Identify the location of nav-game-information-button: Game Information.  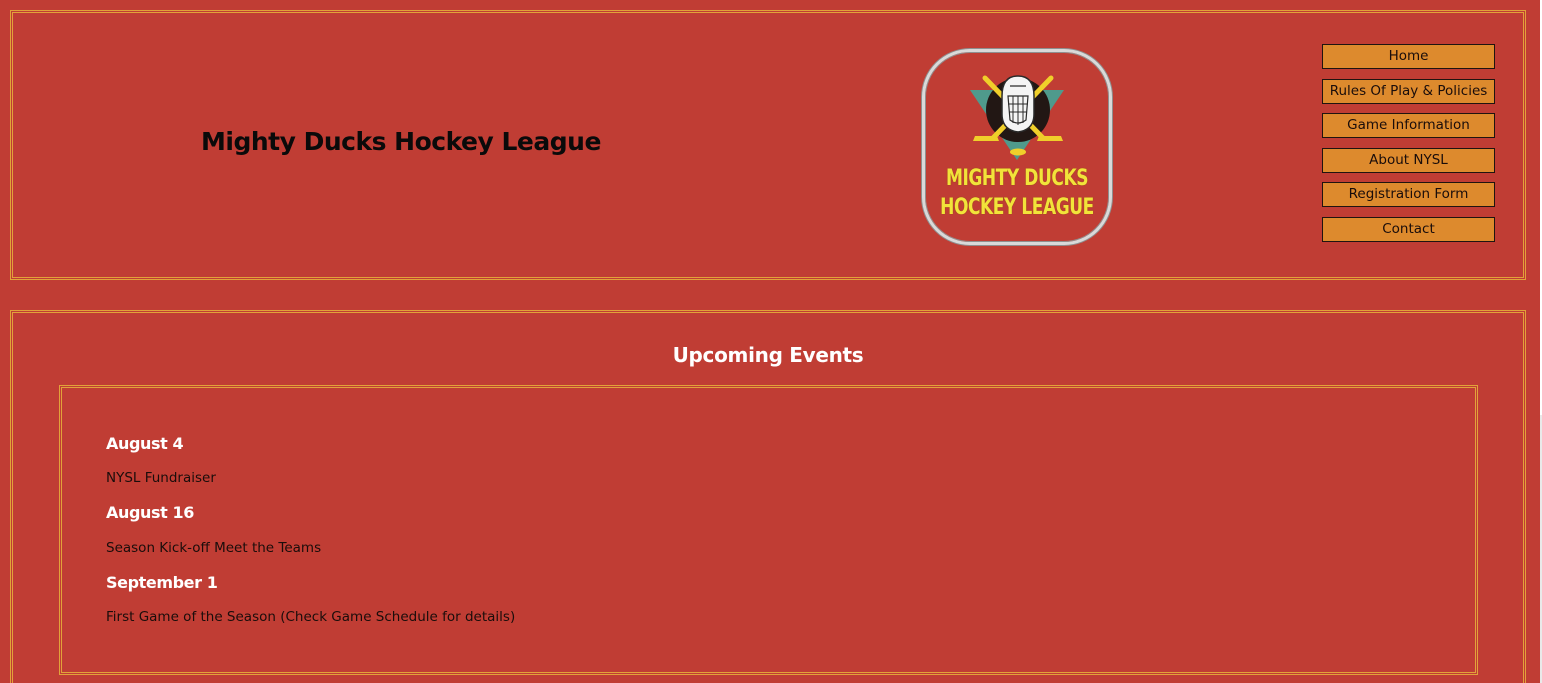
(1408, 125).